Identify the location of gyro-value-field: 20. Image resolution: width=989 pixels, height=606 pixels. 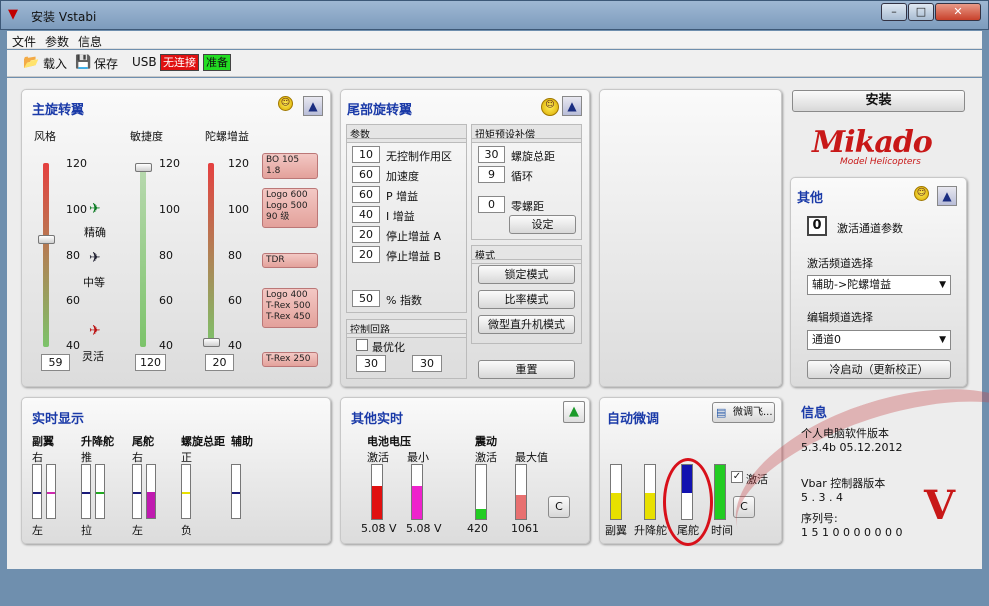
(219, 362).